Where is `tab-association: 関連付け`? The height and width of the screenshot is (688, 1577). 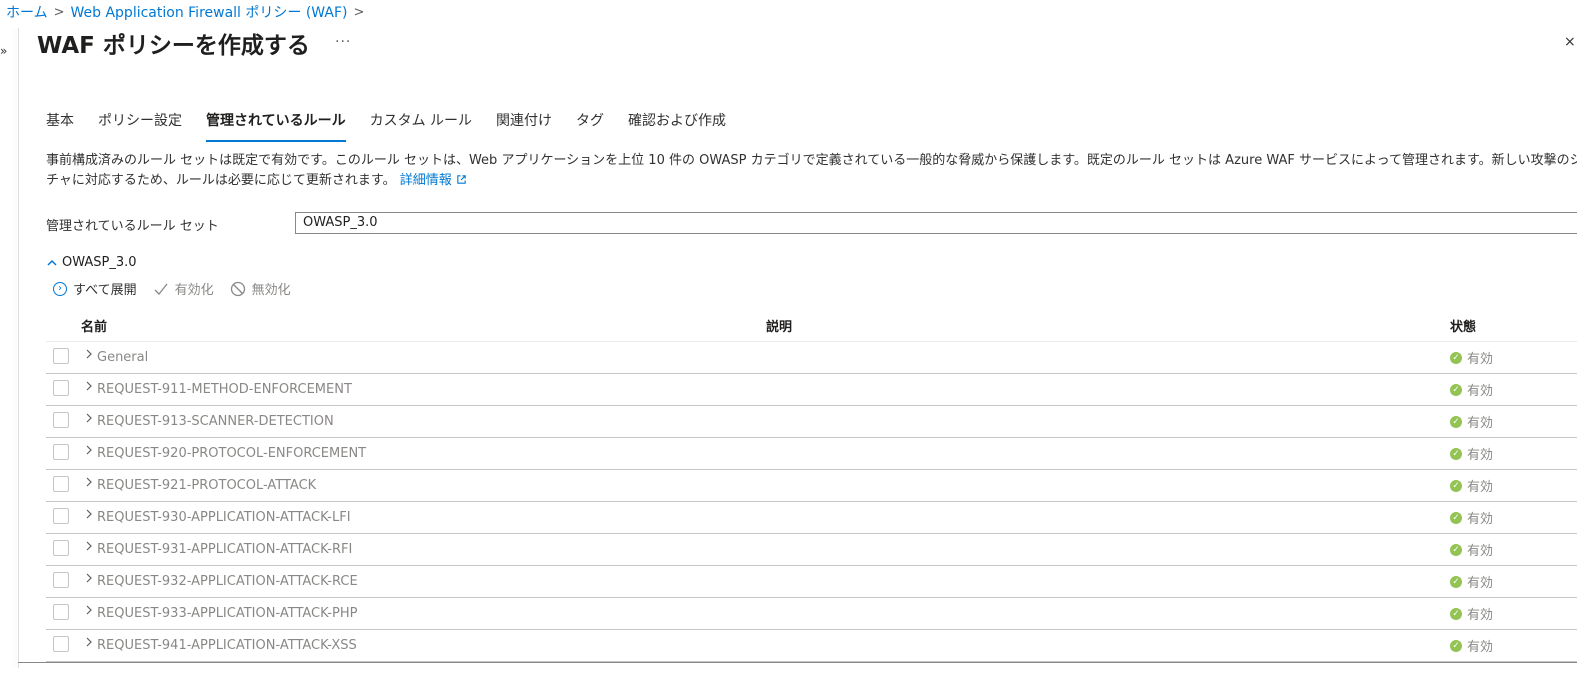 tab-association: 関連付け is located at coordinates (524, 126).